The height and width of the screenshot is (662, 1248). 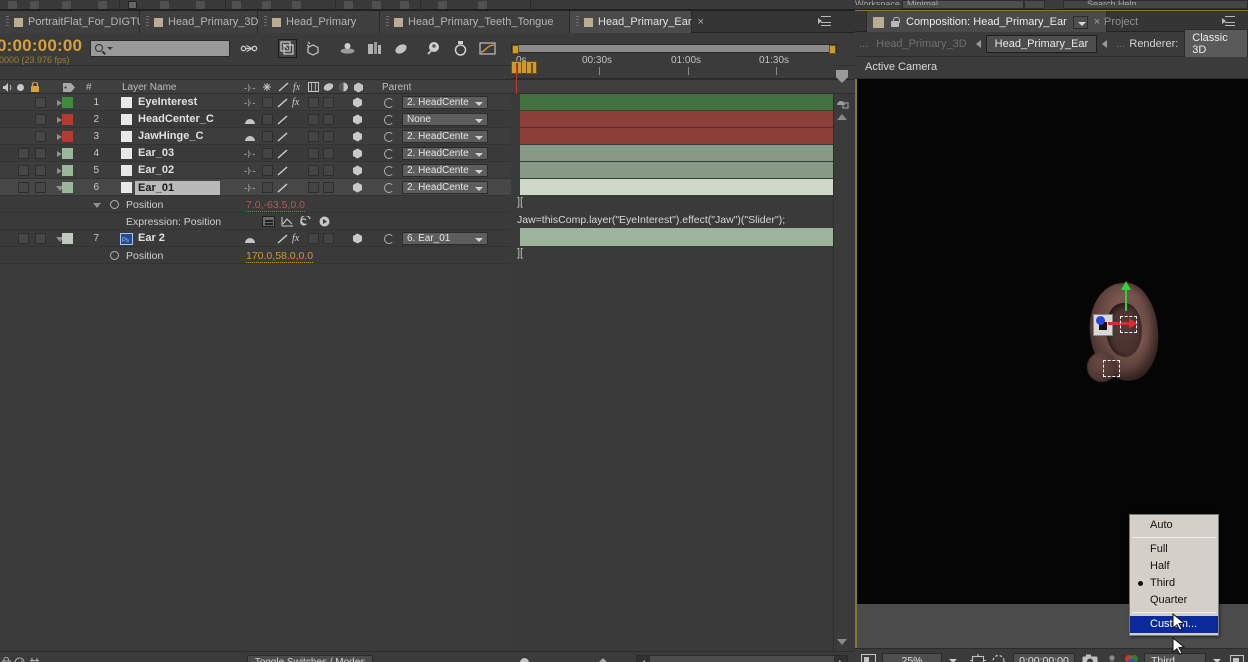 I want to click on zoom-dropdown-arrow, so click(x=953, y=657).